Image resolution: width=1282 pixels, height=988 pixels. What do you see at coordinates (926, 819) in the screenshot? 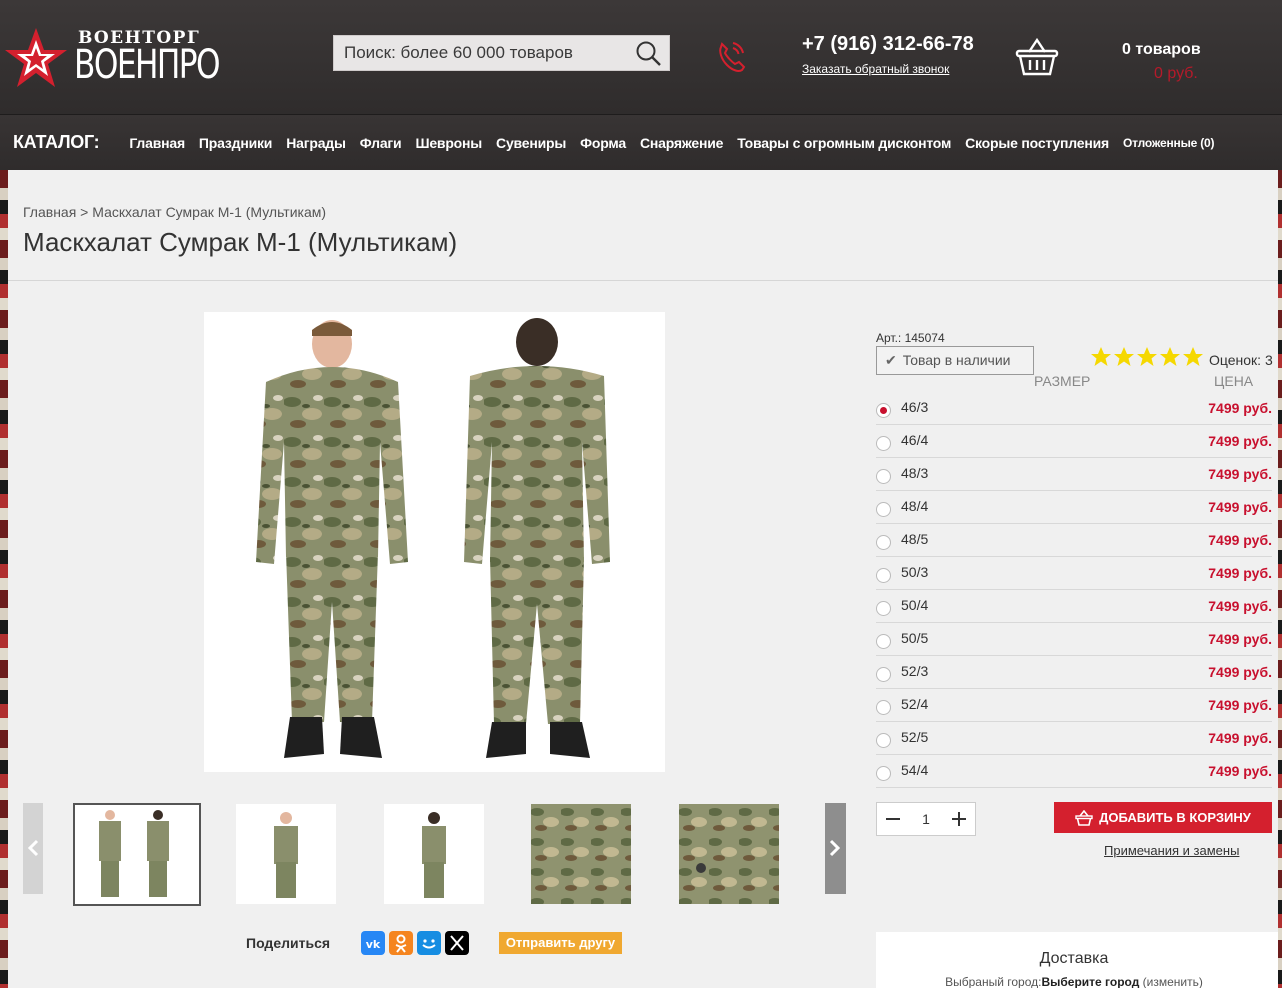
I see `quantity-input` at bounding box center [926, 819].